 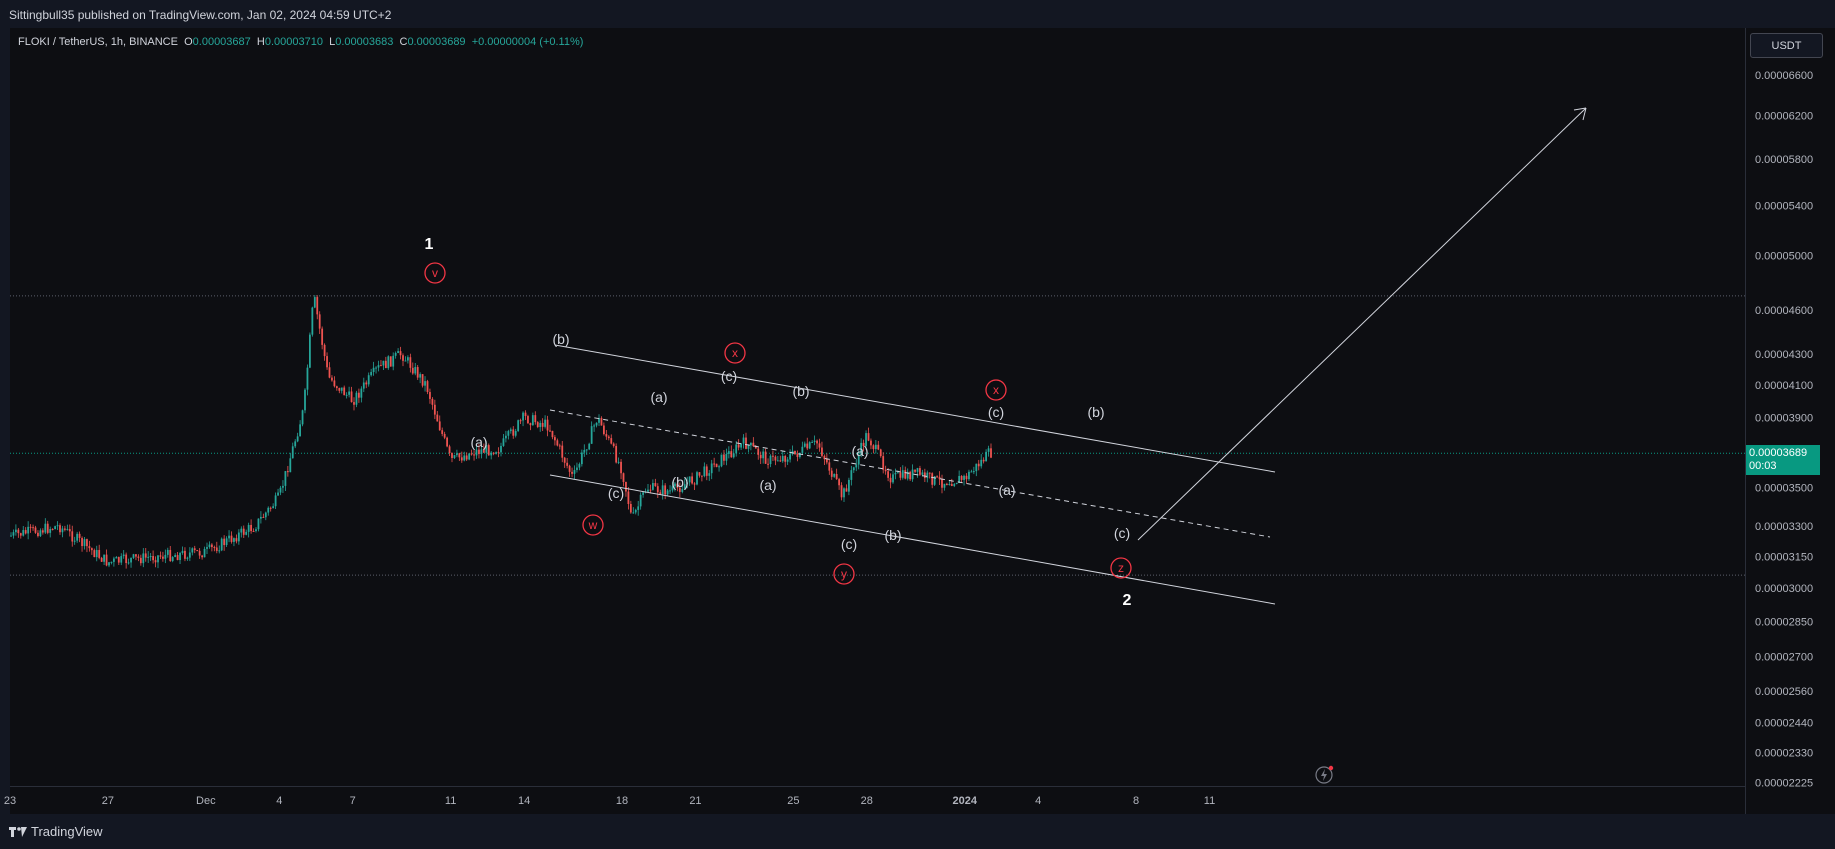 I want to click on footer-bar, so click(x=917, y=831).